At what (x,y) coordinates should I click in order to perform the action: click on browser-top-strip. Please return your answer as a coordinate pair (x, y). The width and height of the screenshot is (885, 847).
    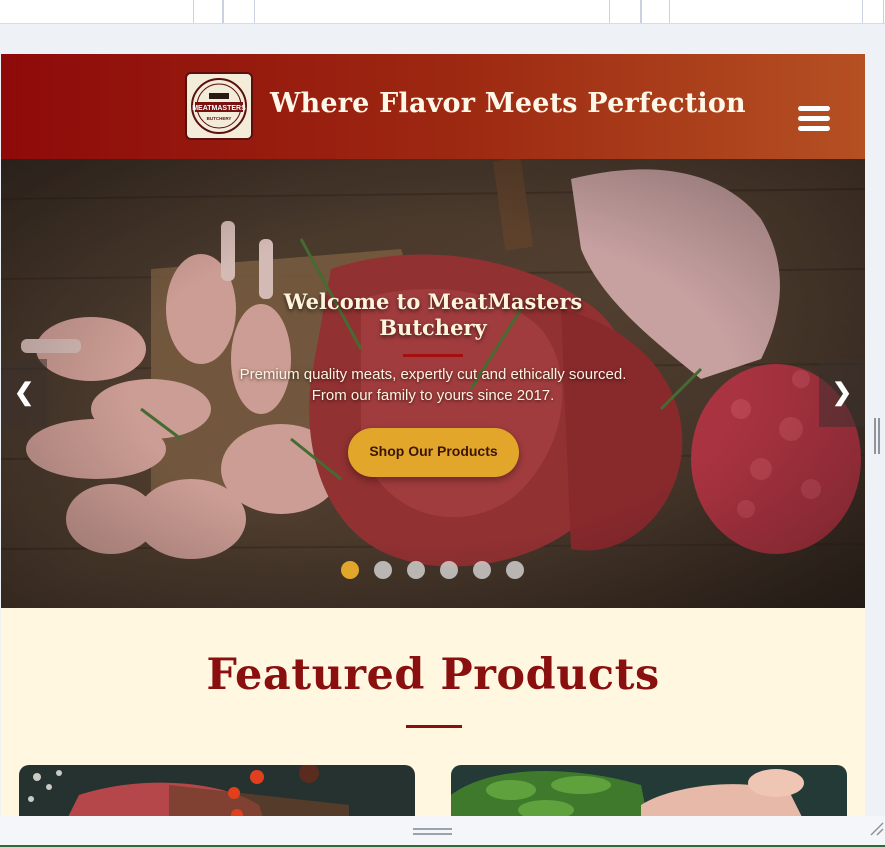
    Looking at the image, I should click on (442, 12).